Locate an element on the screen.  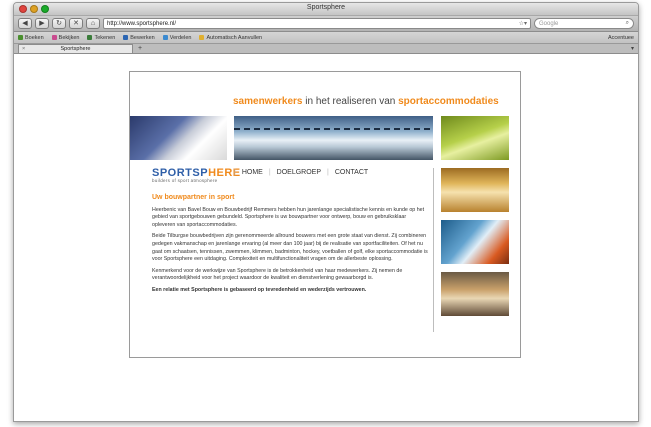
site-logo: SPORTSPHERE builders of sport atmosphere is located at coordinates (196, 175).